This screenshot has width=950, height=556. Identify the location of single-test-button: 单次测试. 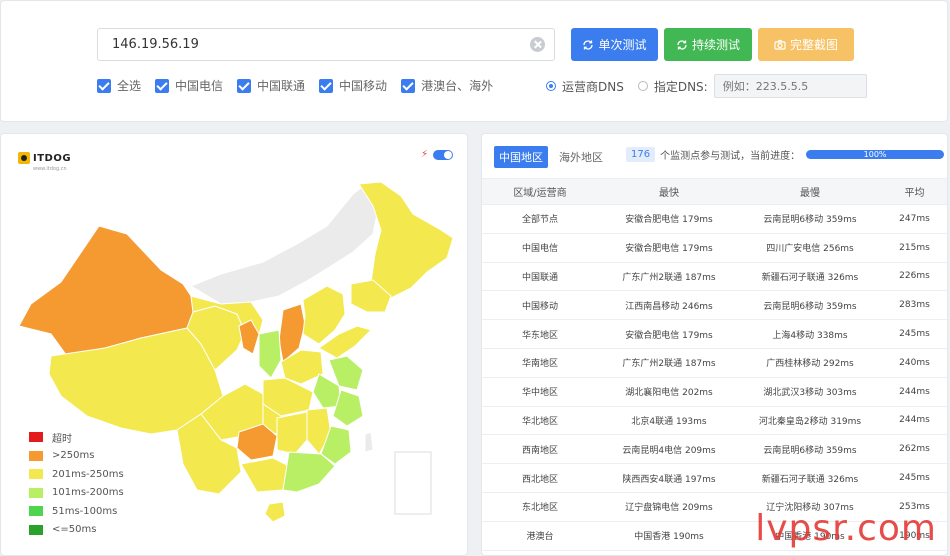
(614, 44).